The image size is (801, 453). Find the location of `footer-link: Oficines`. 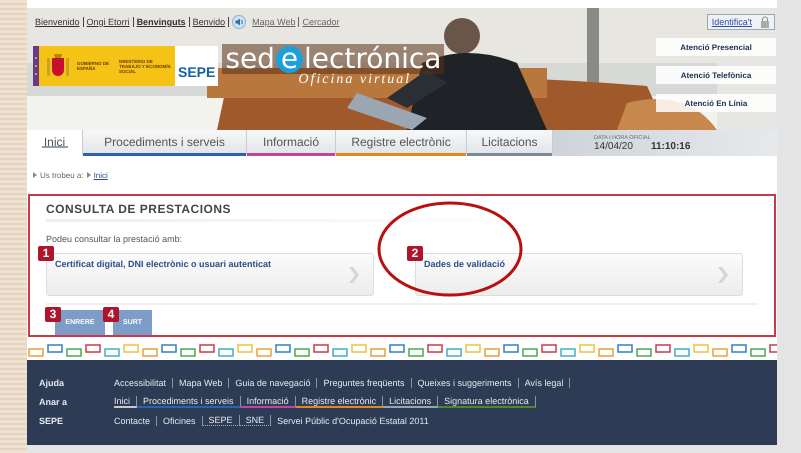

footer-link: Oficines is located at coordinates (180, 421).